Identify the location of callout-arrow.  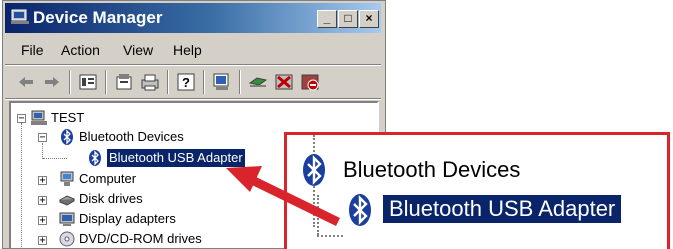
(283, 196).